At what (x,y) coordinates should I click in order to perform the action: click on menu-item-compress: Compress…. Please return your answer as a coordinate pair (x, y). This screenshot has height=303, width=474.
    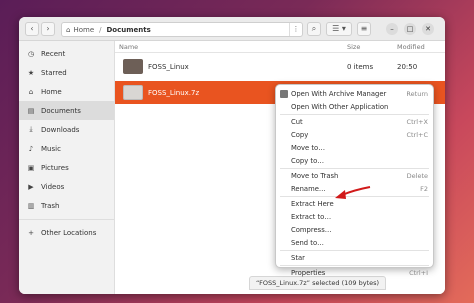
    Looking at the image, I should click on (354, 229).